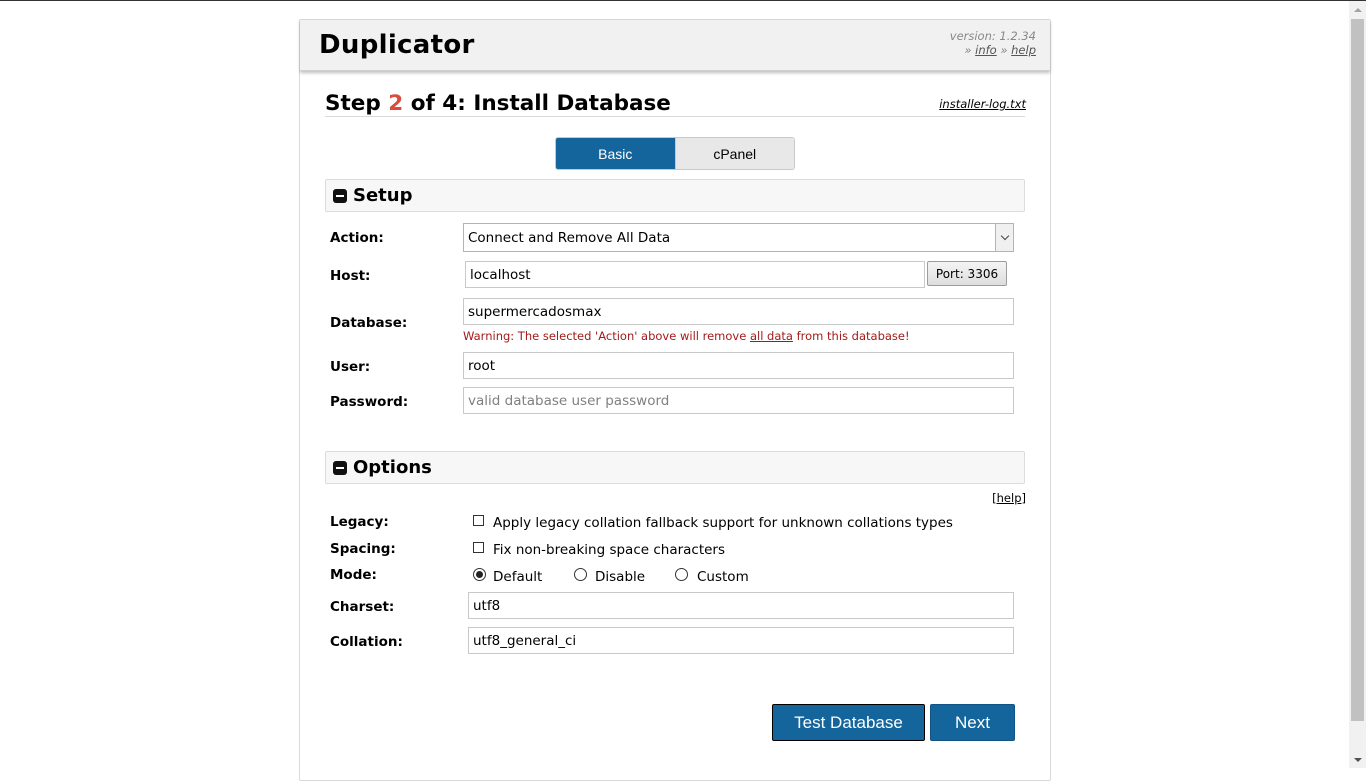 The width and height of the screenshot is (1366, 781). Describe the element at coordinates (734, 153) in the screenshot. I see `tab-cpanel: cPanel` at that location.